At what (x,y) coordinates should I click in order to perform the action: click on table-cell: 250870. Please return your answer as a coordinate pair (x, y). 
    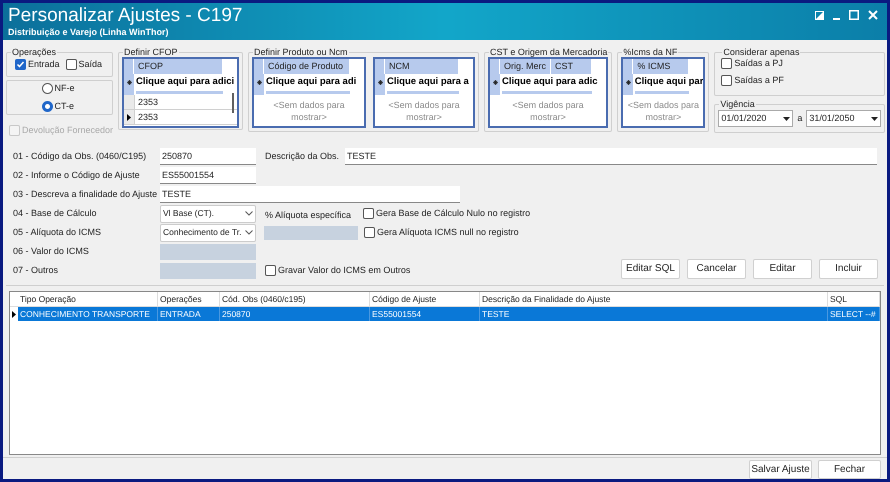
    Looking at the image, I should click on (295, 314).